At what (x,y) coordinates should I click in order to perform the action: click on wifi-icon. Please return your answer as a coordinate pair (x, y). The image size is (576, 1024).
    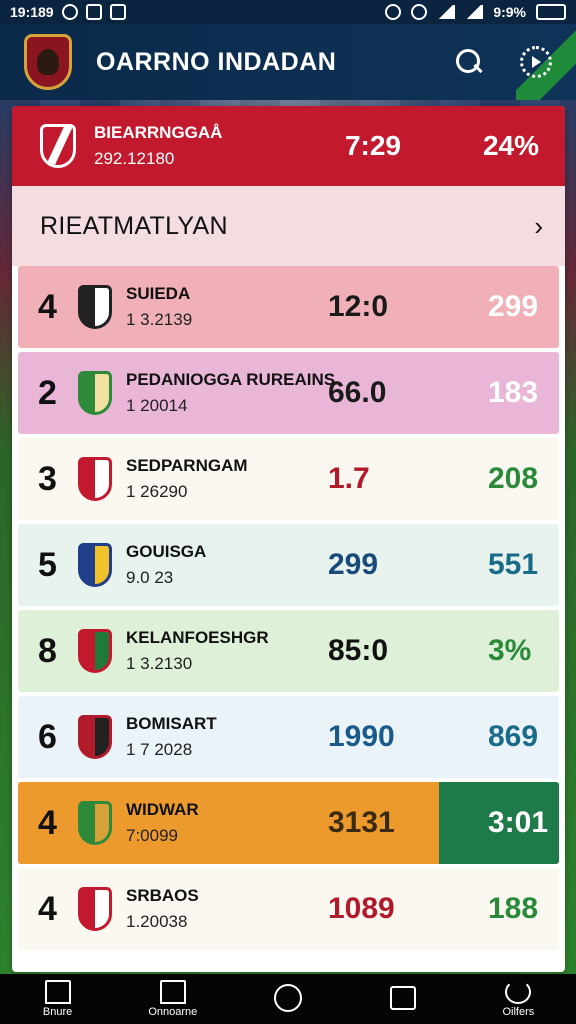
    Looking at the image, I should click on (446, 12).